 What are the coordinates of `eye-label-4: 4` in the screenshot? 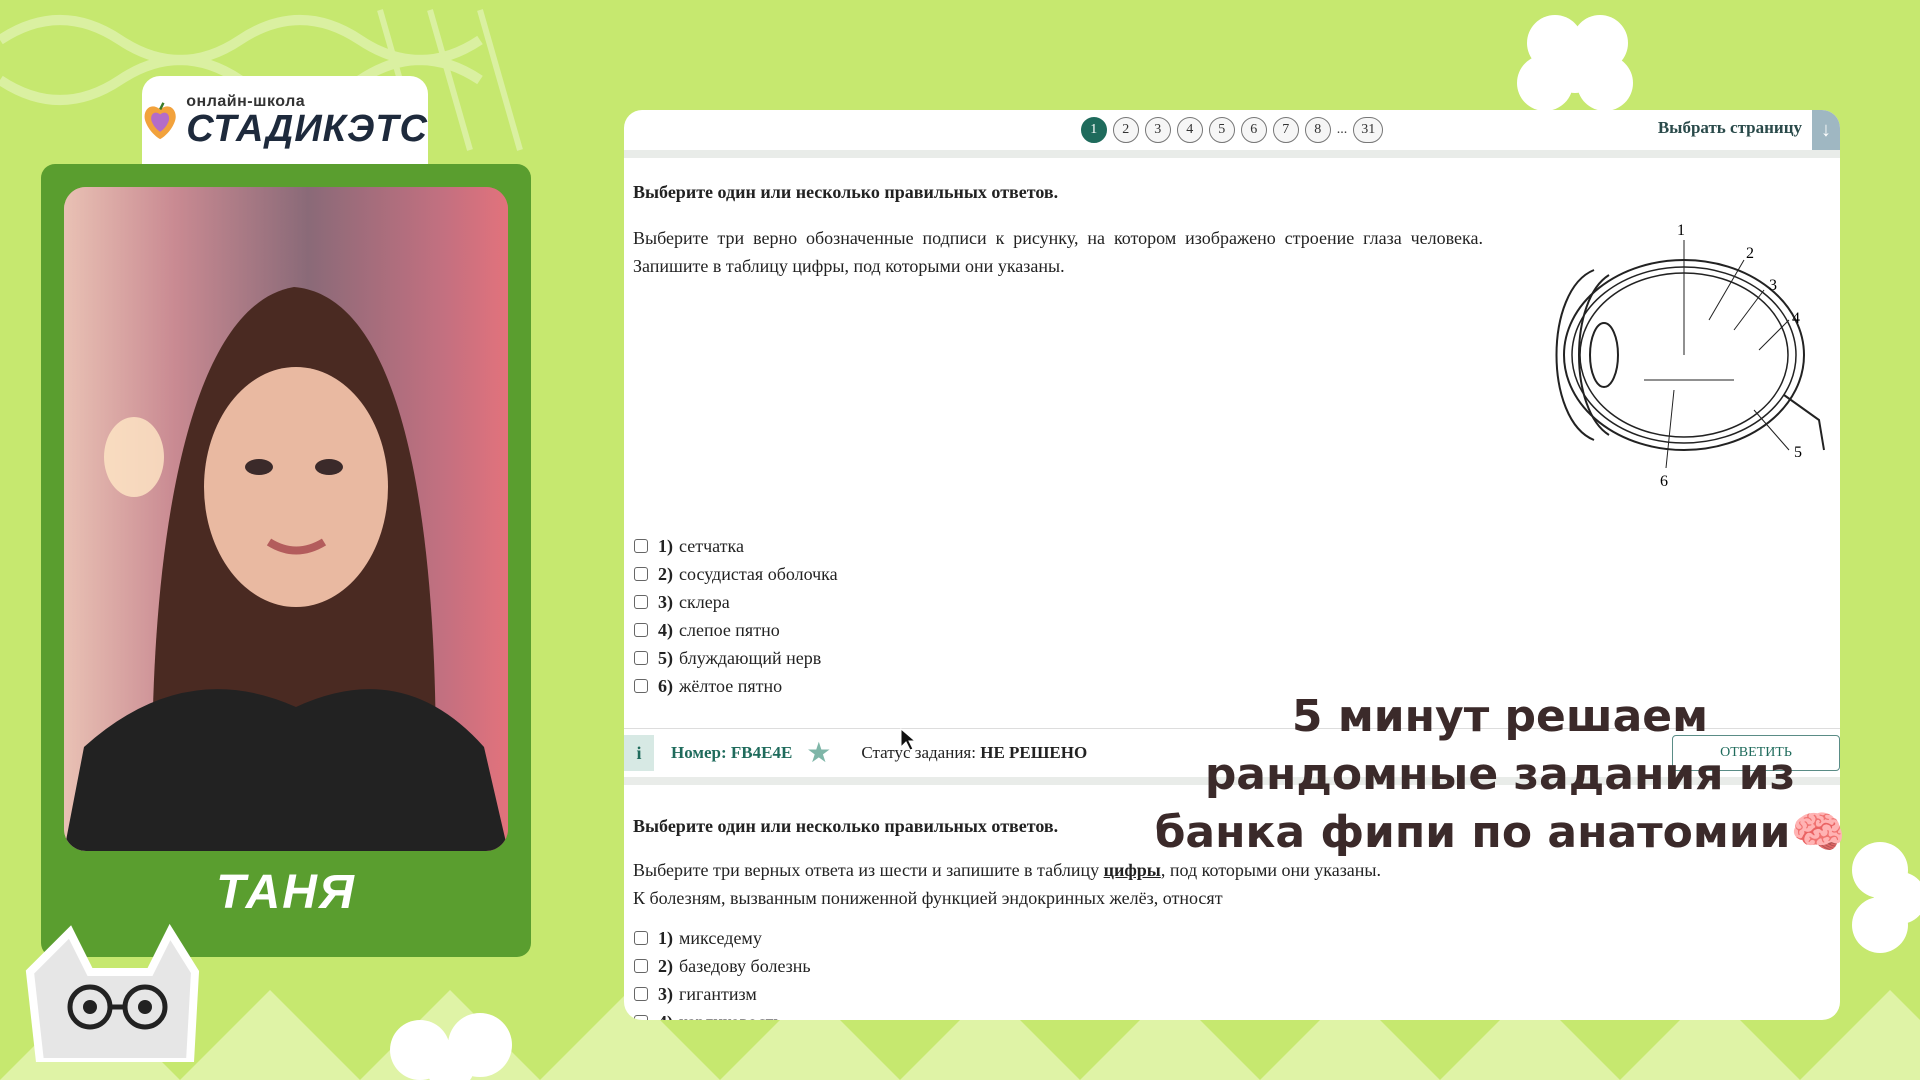 It's located at (1796, 318).